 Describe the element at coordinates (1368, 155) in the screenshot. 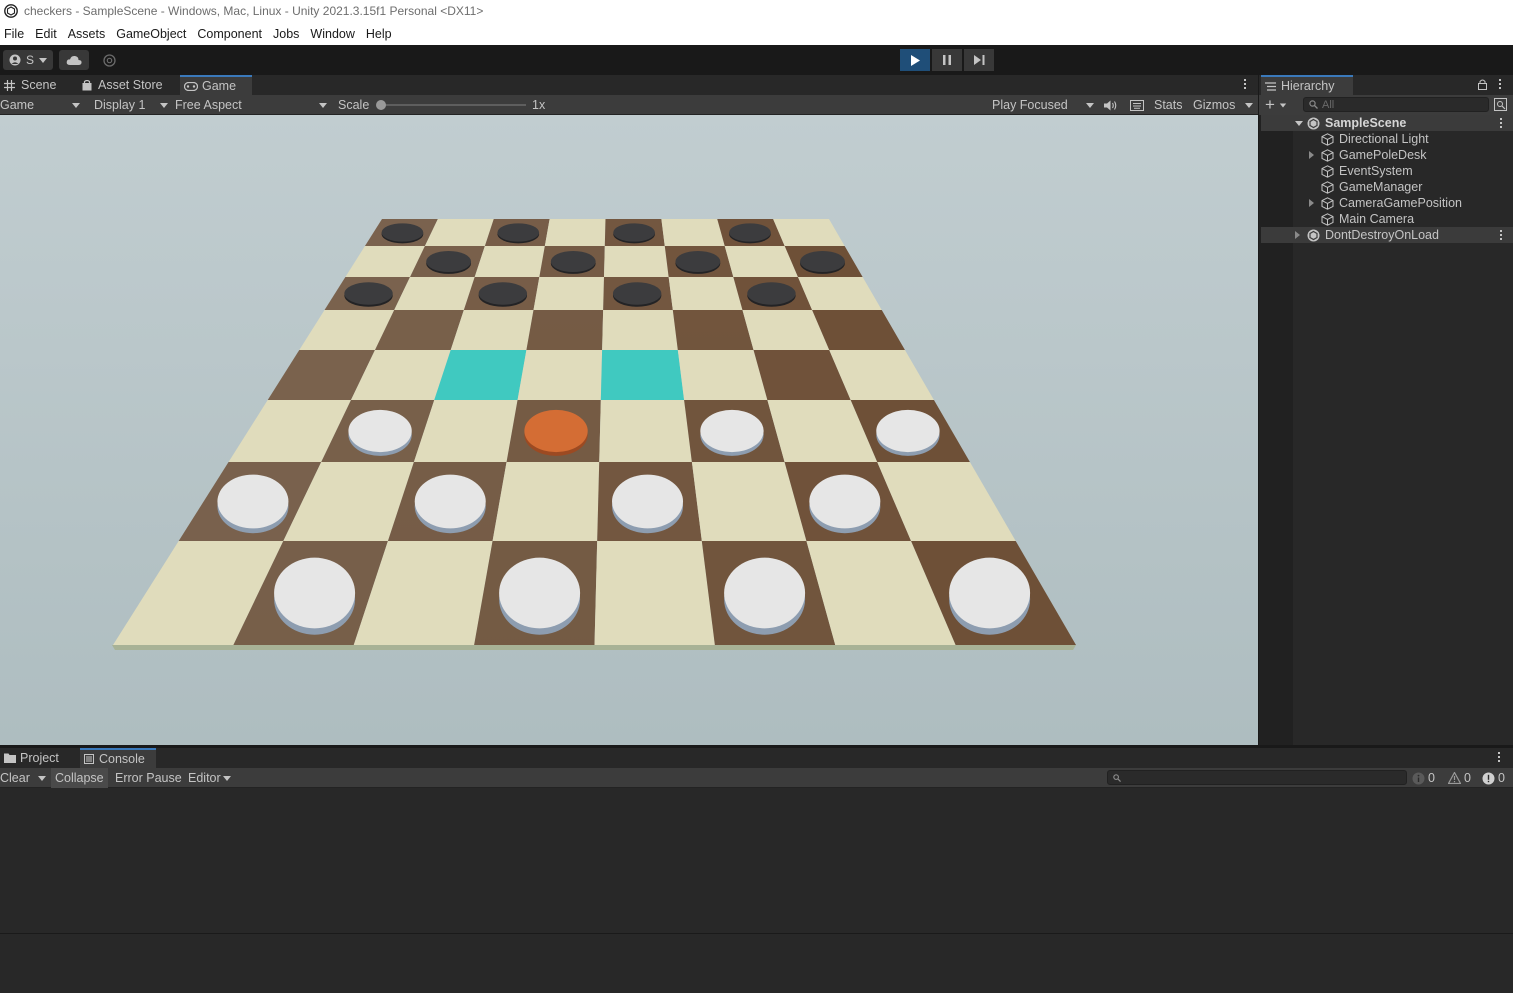

I see `hierarchy-item-gamepoledesk: GamePoleDesk` at that location.